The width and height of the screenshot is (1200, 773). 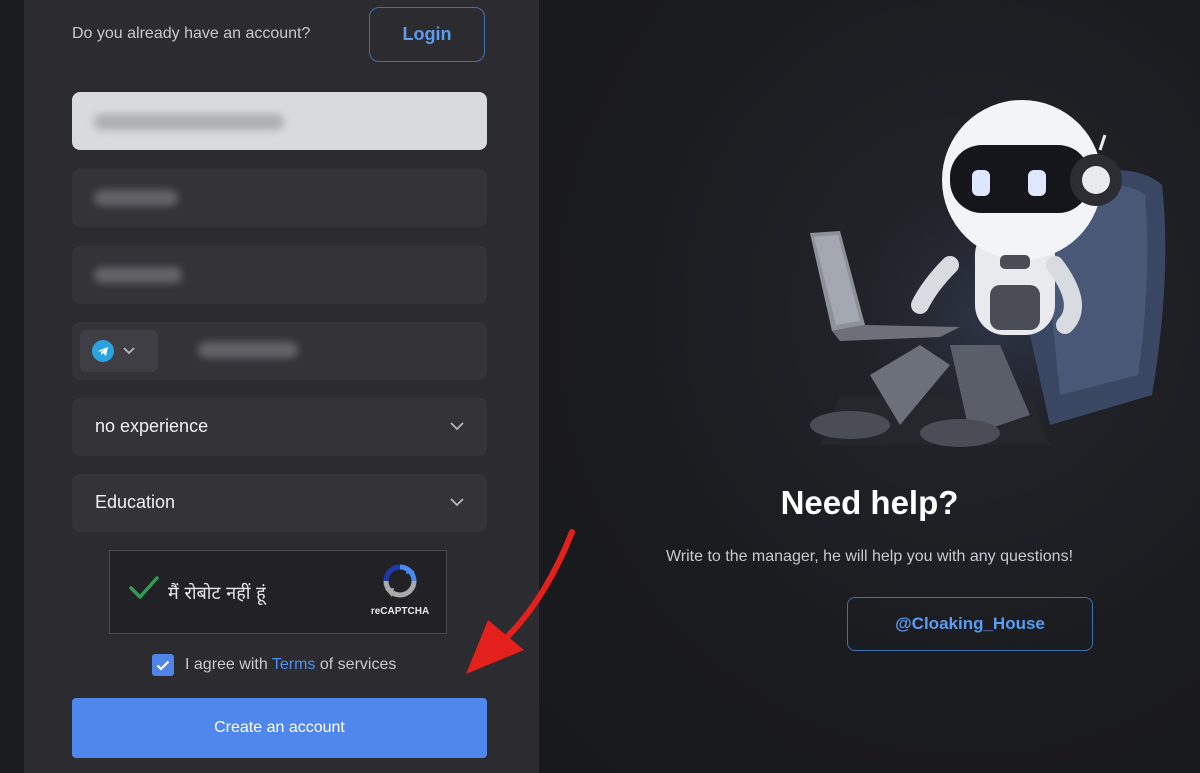 I want to click on experience-select: no experience, so click(x=279, y=427).